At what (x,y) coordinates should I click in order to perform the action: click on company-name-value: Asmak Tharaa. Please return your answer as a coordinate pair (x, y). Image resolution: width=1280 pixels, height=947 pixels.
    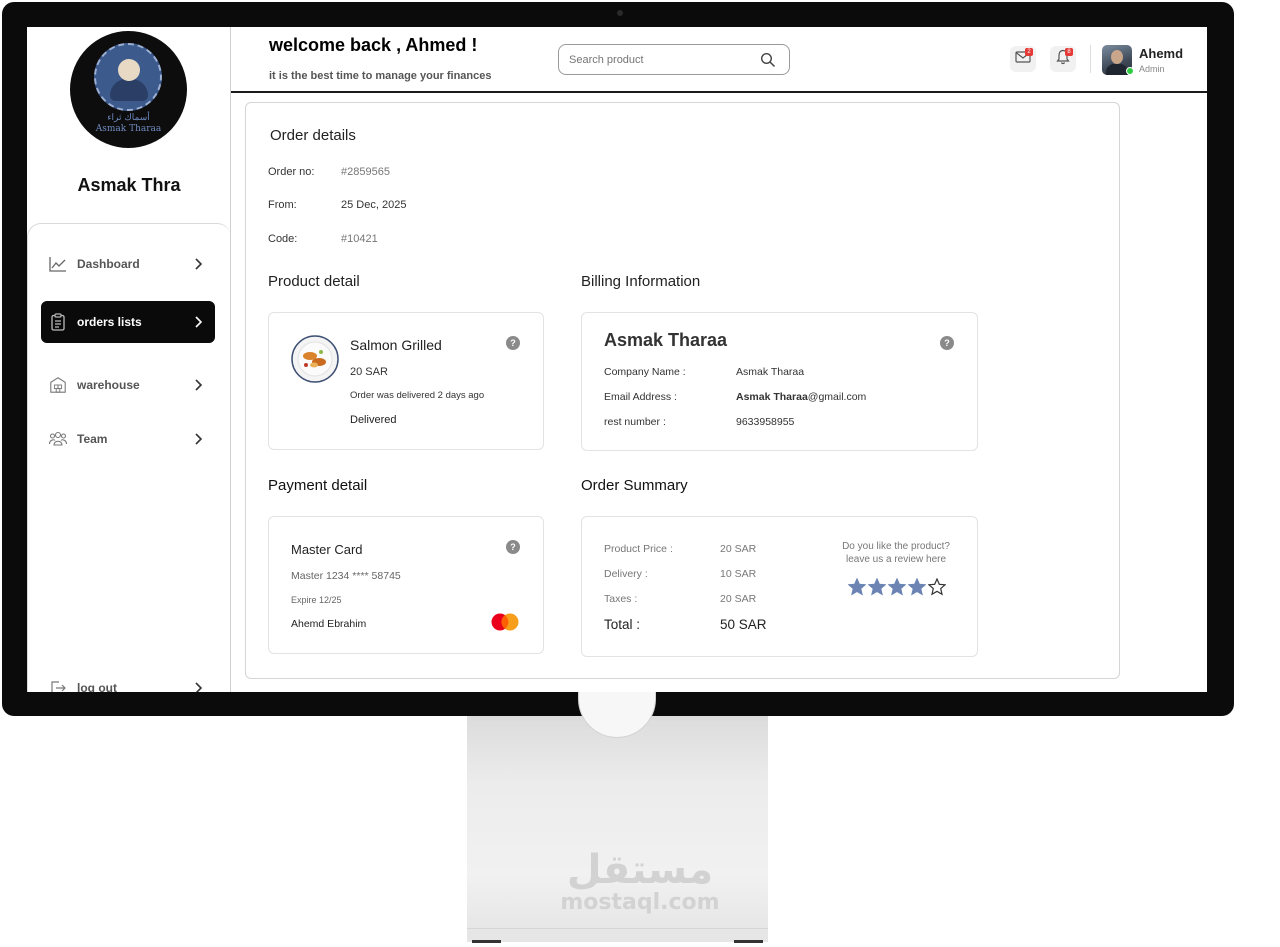
    Looking at the image, I should click on (770, 372).